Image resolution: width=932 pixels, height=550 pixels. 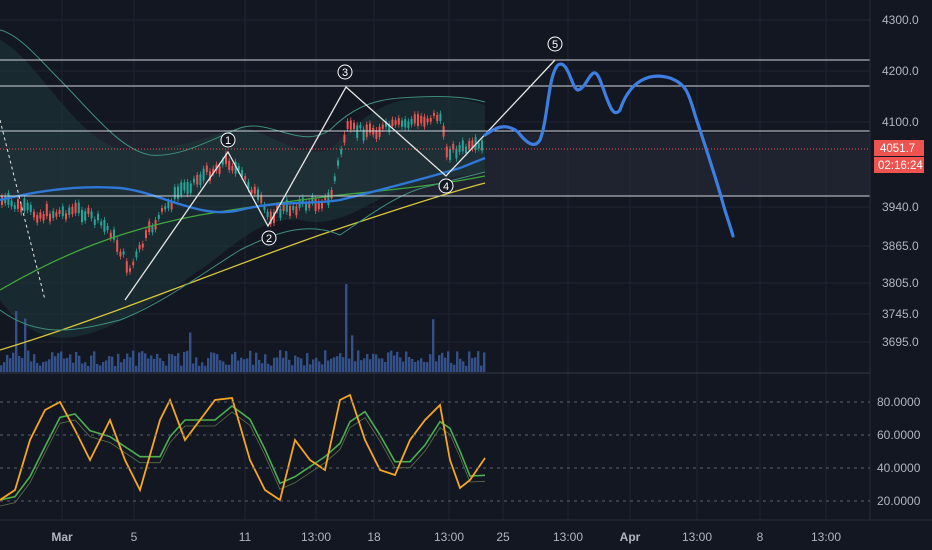 I want to click on price-tick-label: 4100.0, so click(x=900, y=122).